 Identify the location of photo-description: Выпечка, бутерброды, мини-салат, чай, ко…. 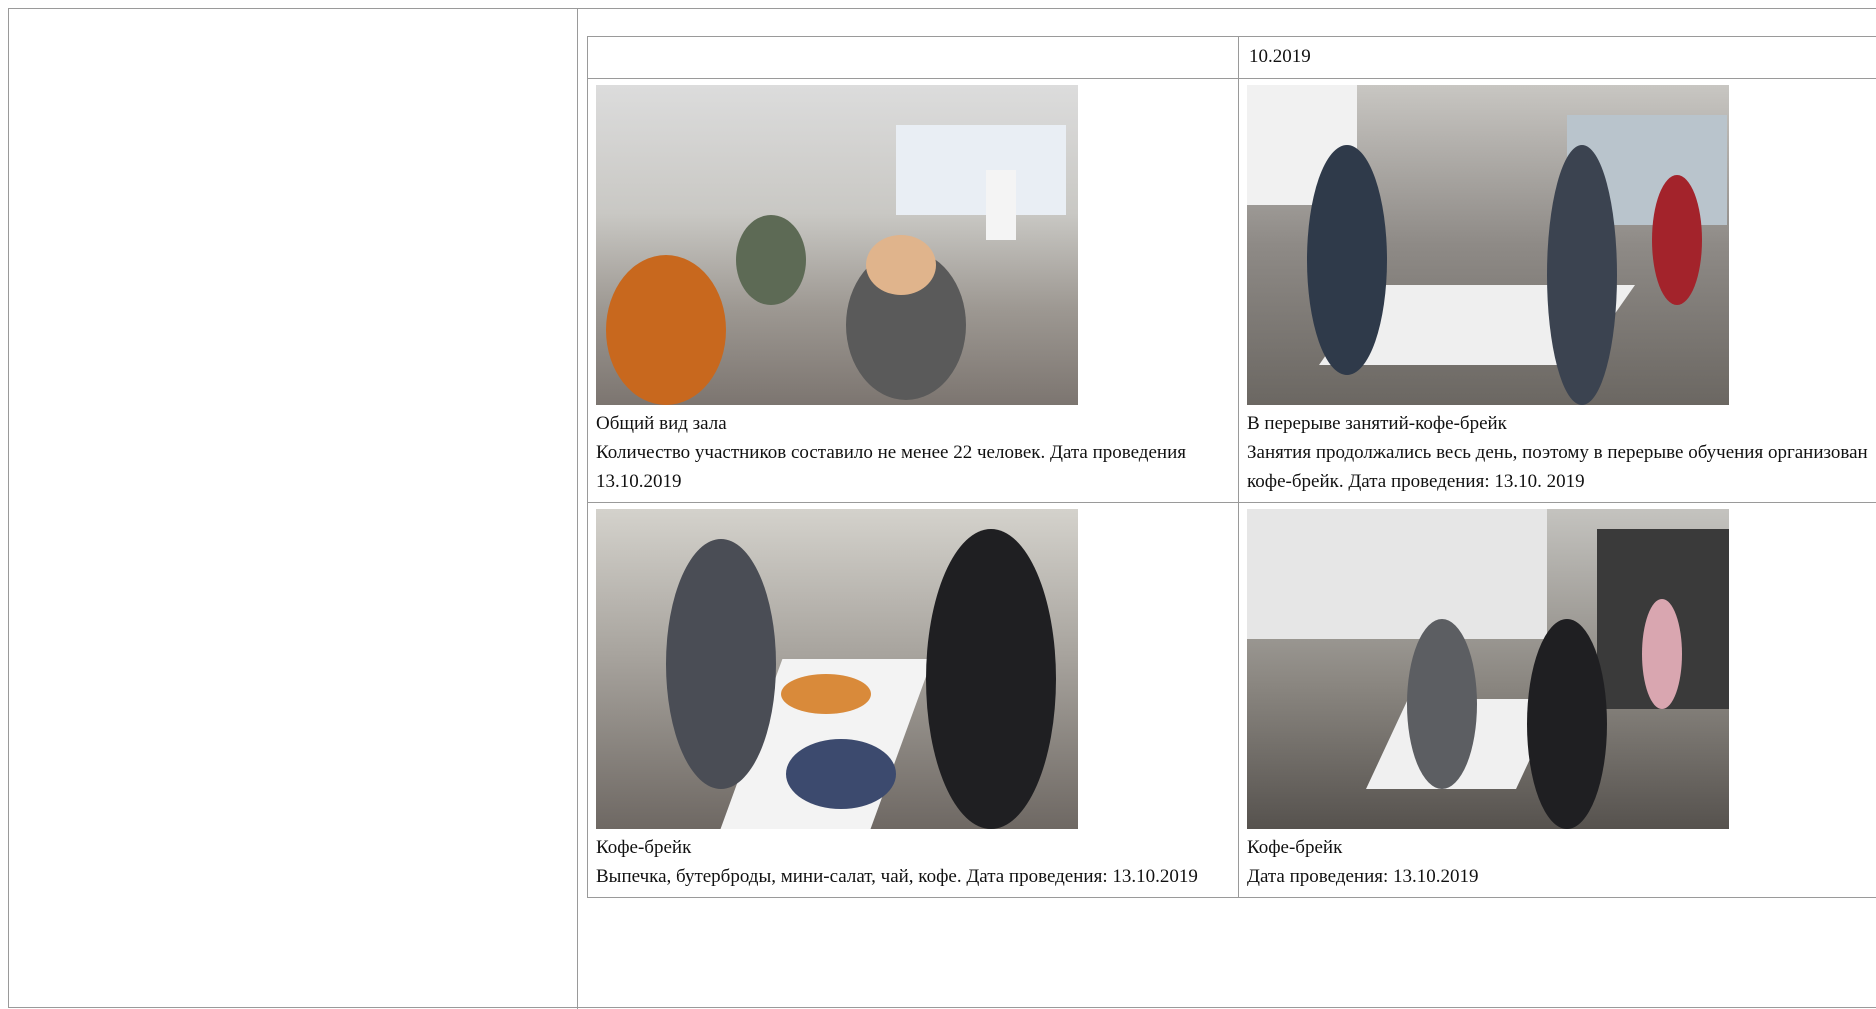
(913, 876).